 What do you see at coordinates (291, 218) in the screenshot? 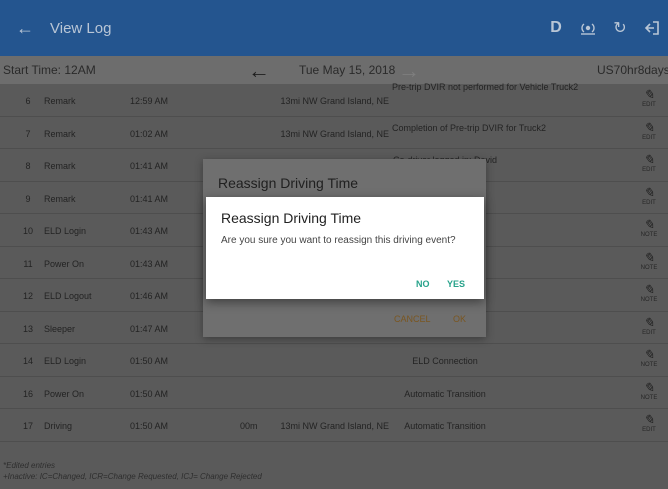
I see `dialog-title: Reassign Driving Time` at bounding box center [291, 218].